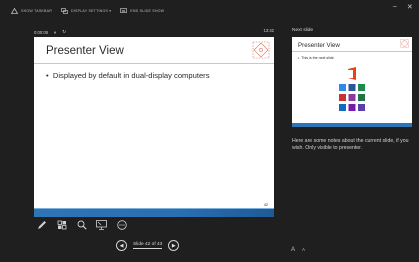  What do you see at coordinates (61, 224) in the screenshot?
I see `see-all-slides-icon` at bounding box center [61, 224].